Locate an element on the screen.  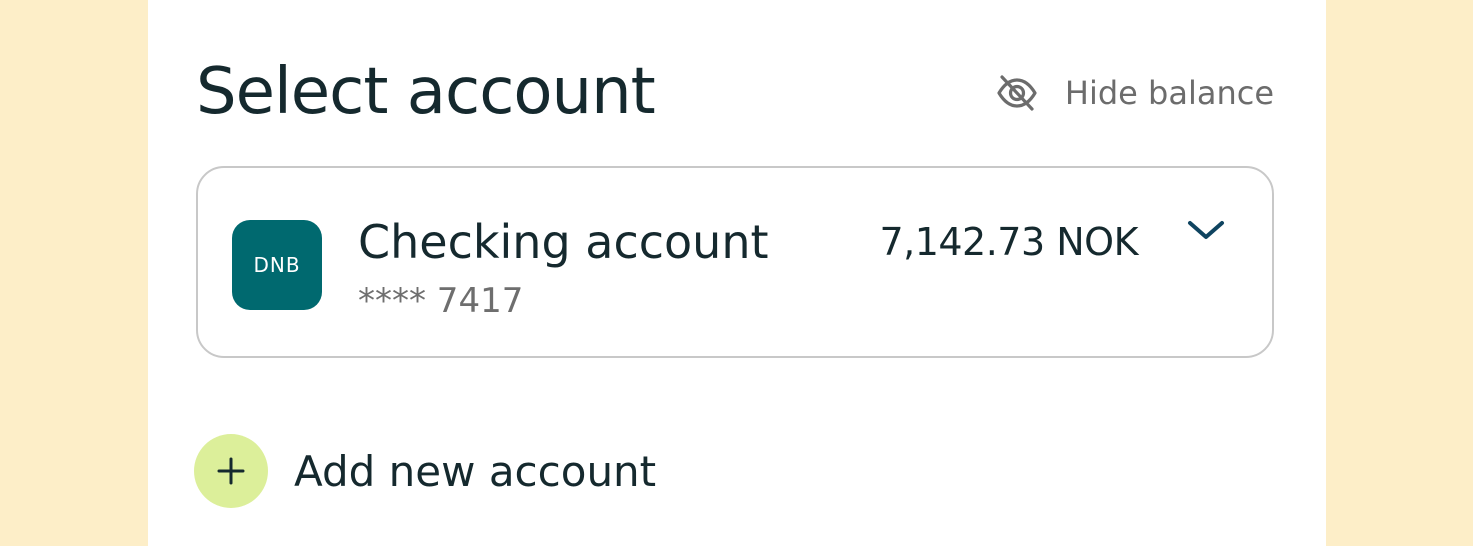
add-new-account-label: Add new account is located at coordinates (475, 471).